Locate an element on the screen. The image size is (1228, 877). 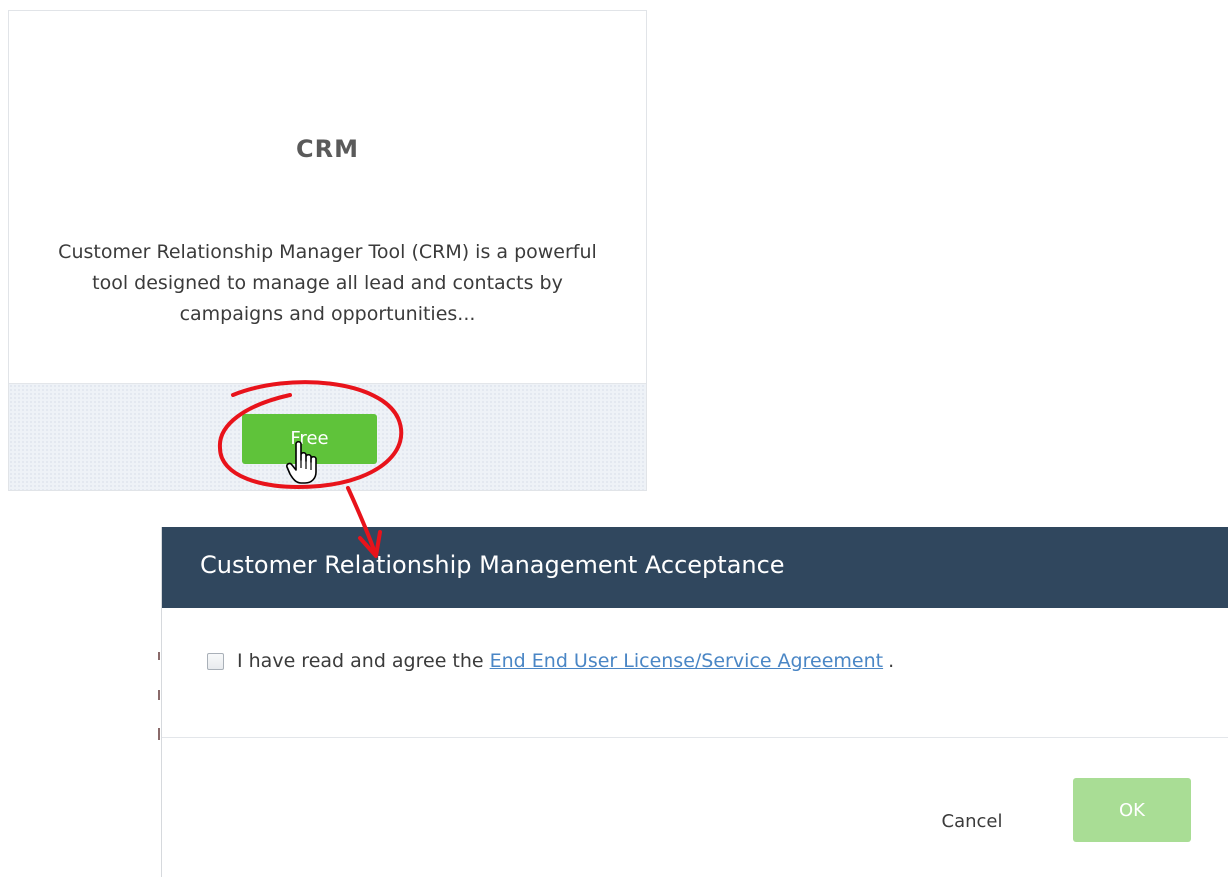
agreement-checkbox is located at coordinates (215, 661).